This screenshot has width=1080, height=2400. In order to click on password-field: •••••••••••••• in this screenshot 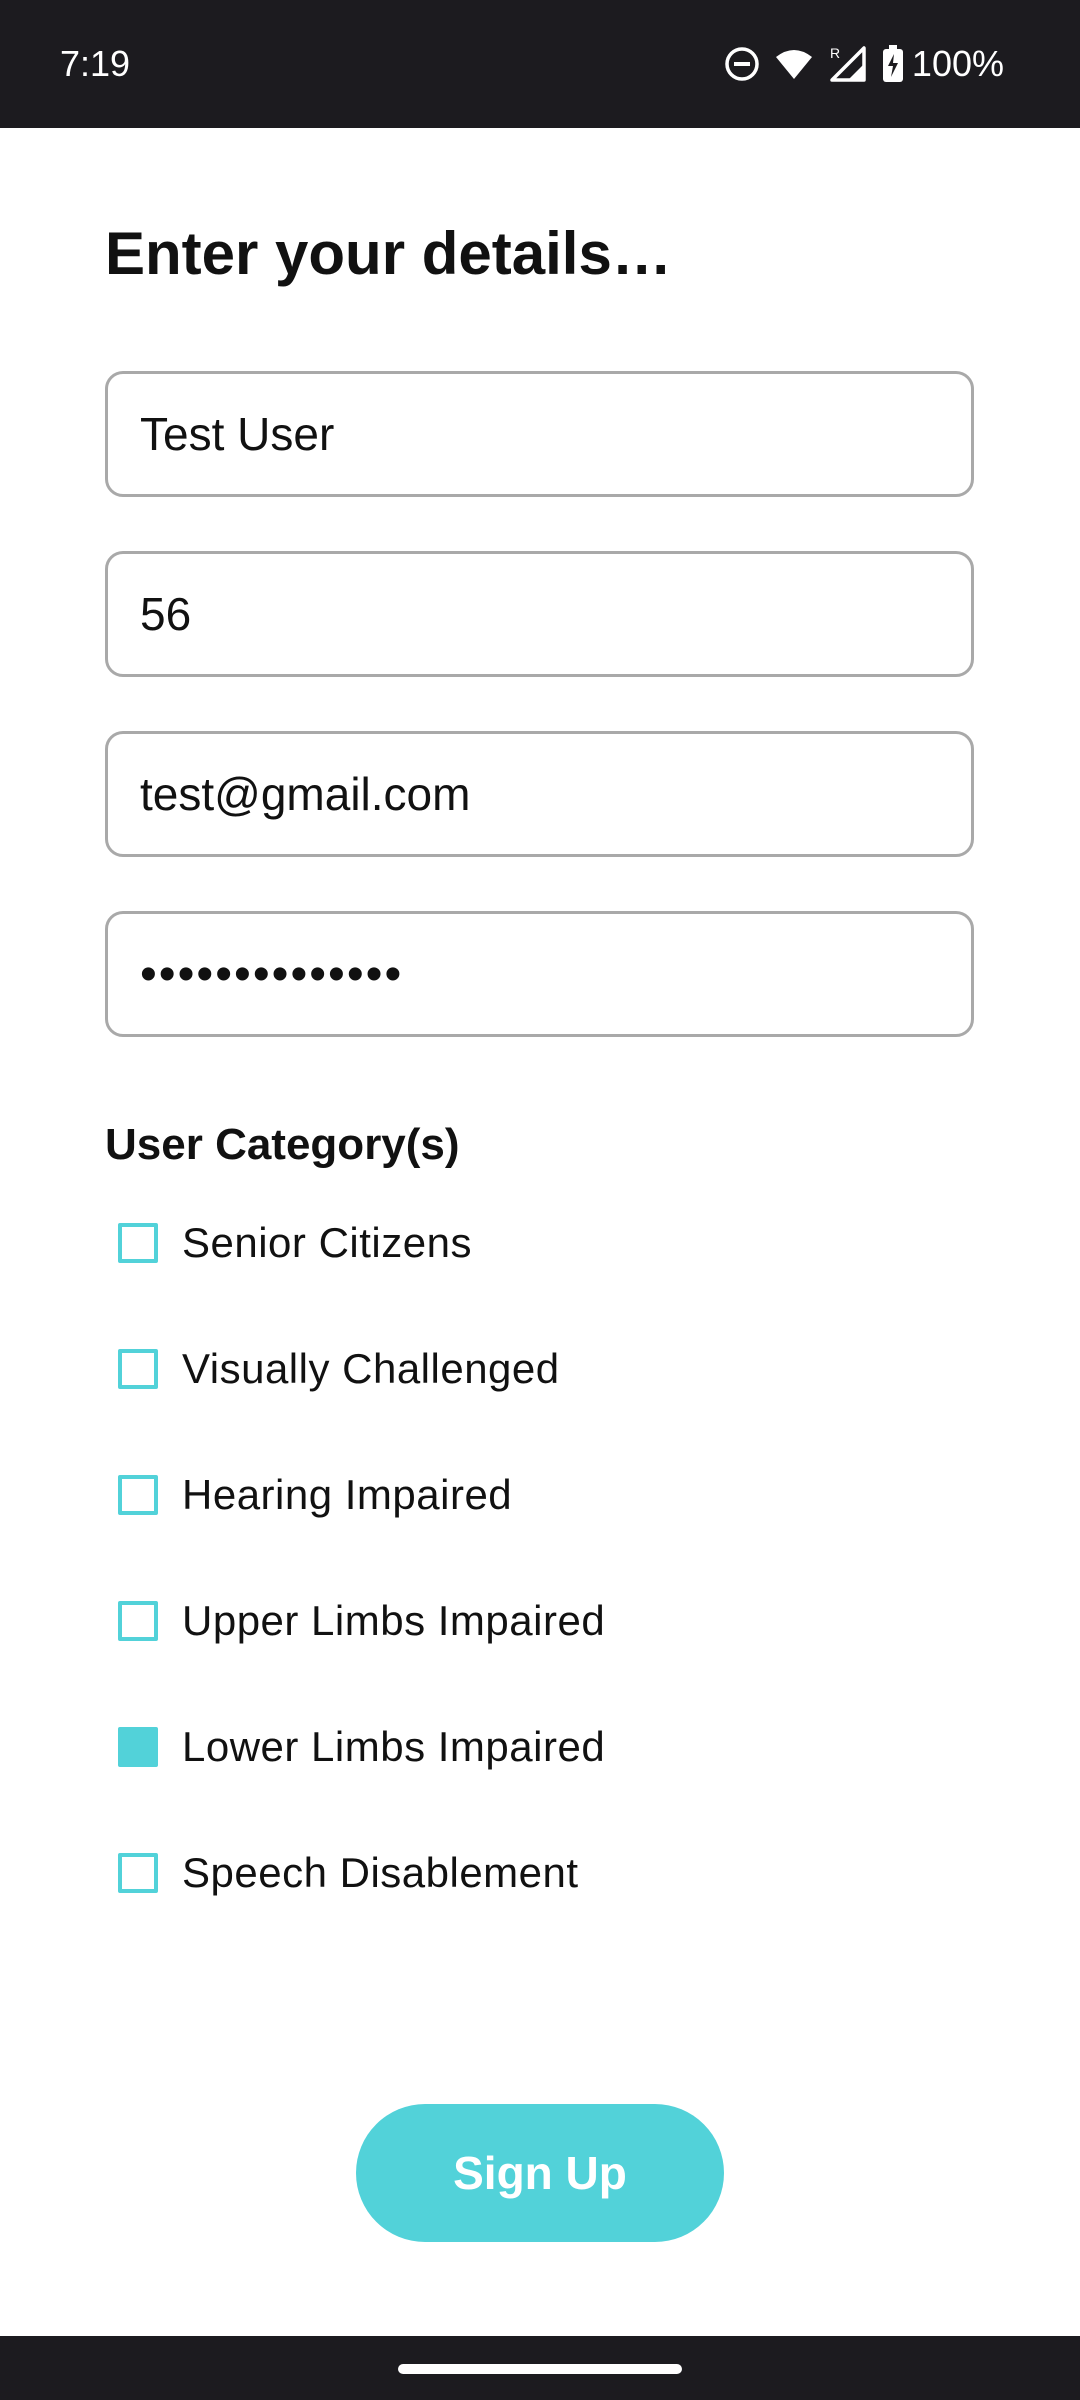, I will do `click(539, 974)`.